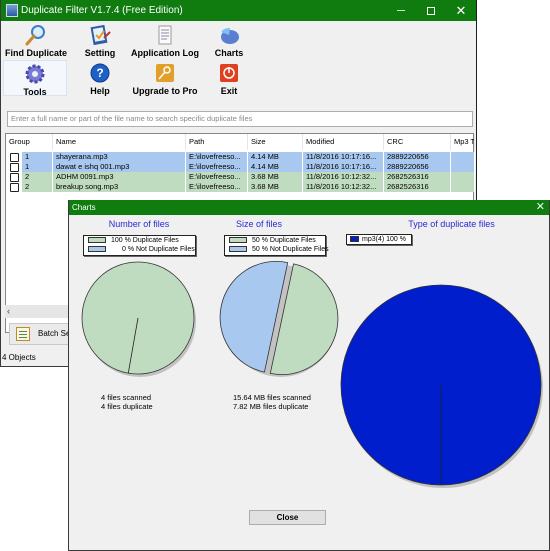  I want to click on chart-title-type-of-files: Type of duplicate files, so click(451, 224).